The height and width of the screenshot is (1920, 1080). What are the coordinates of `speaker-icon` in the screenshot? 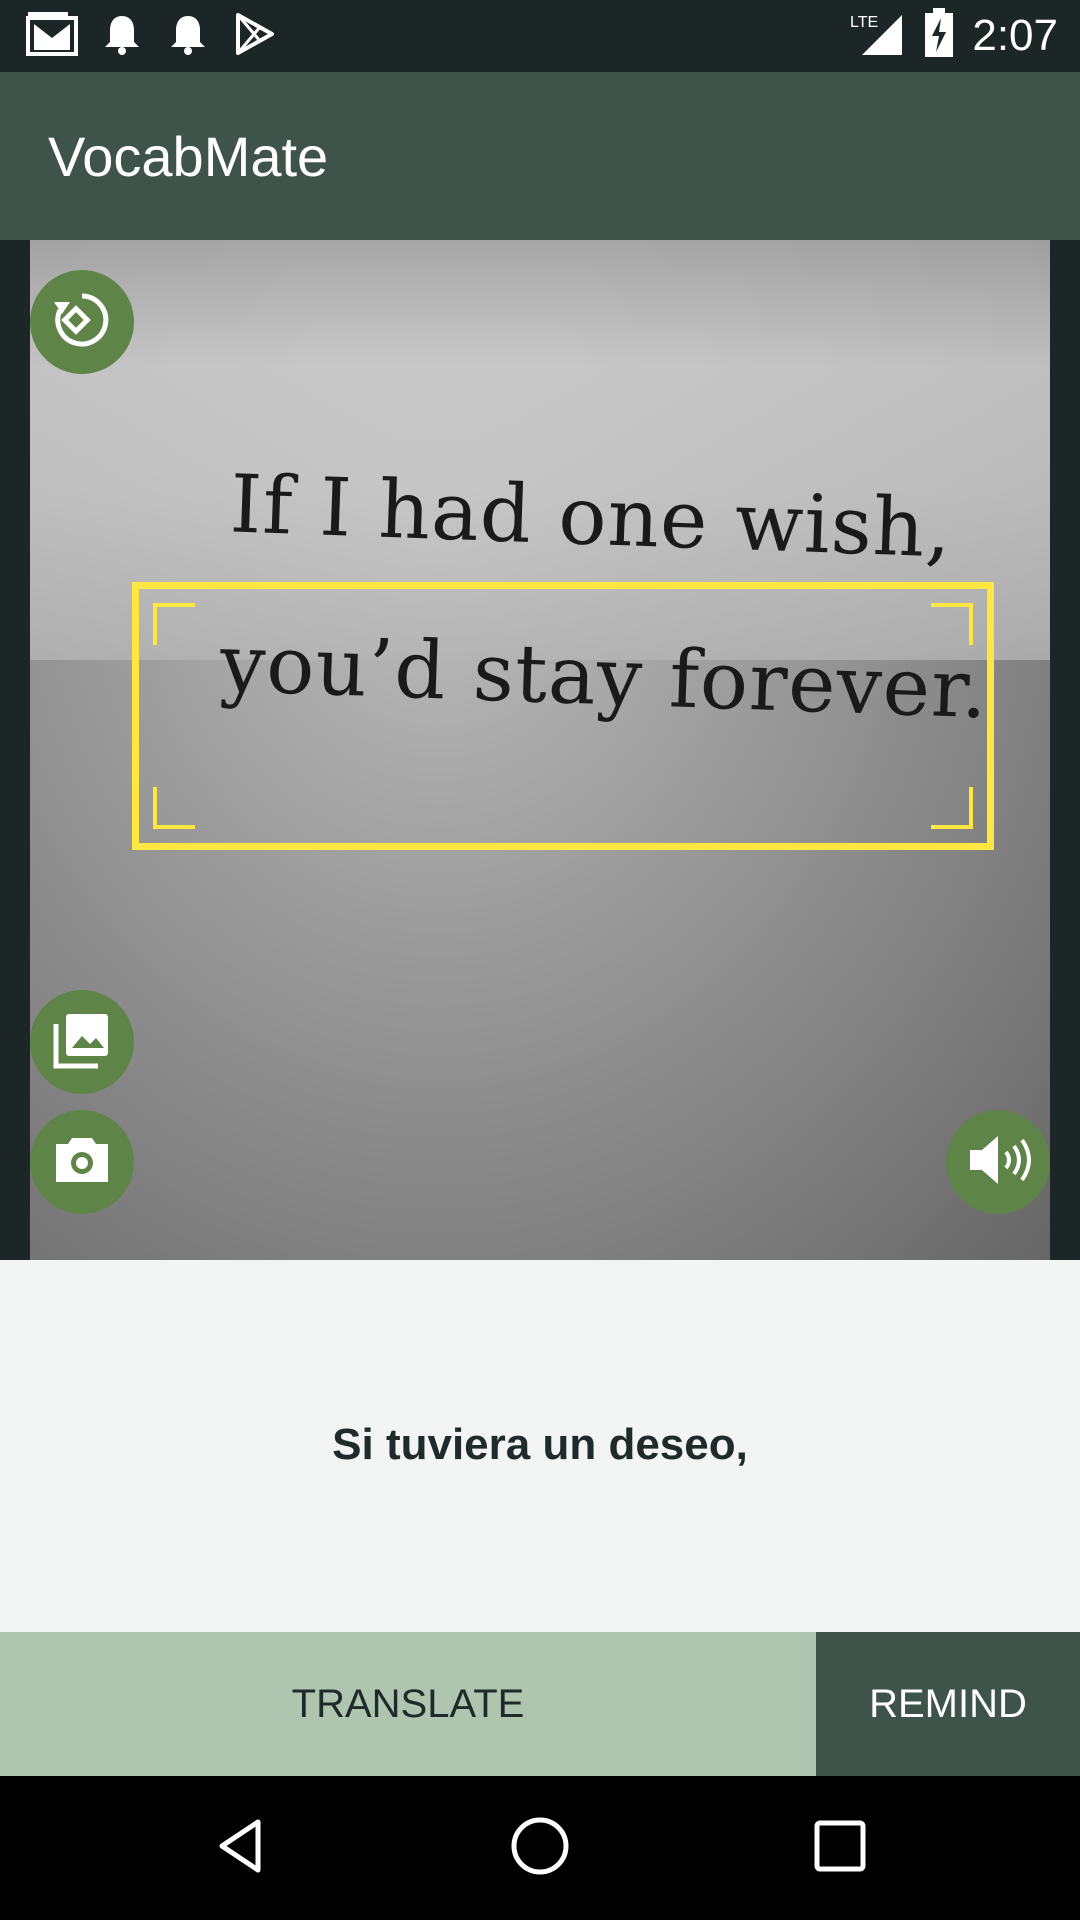 It's located at (998, 1162).